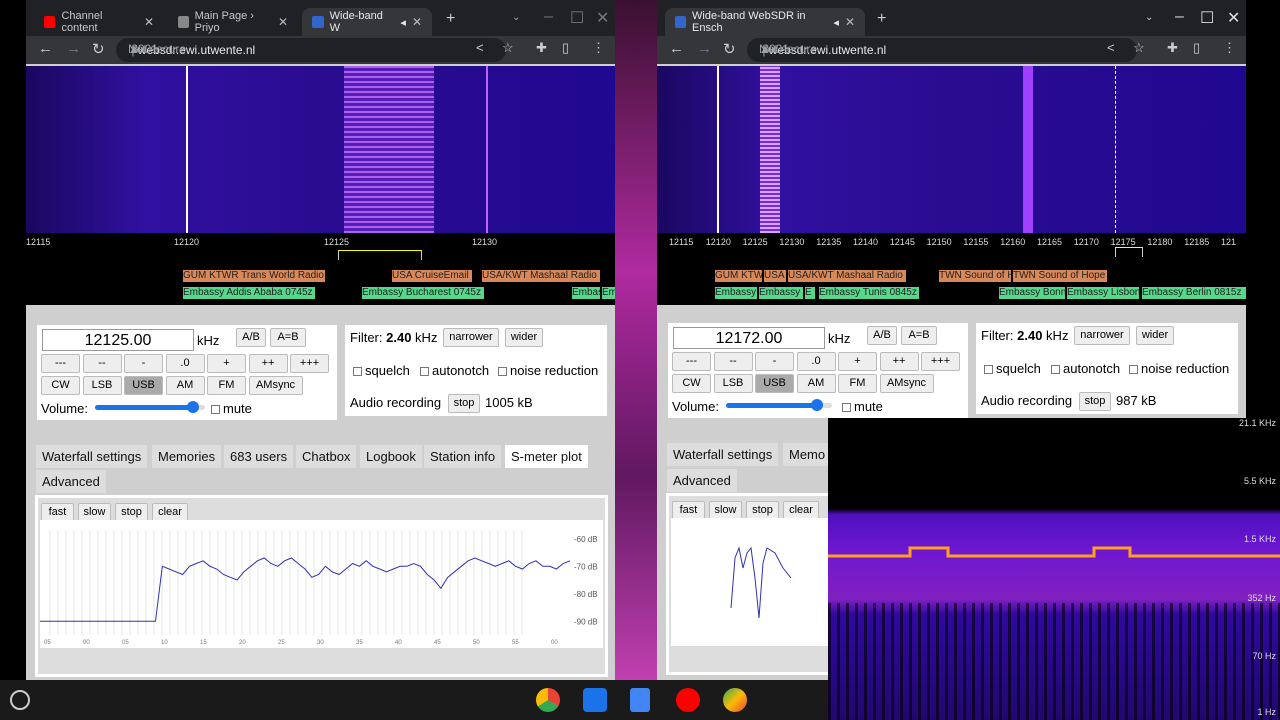 The height and width of the screenshot is (720, 1280). What do you see at coordinates (1095, 401) in the screenshot?
I see `stop-recording-button: stop` at bounding box center [1095, 401].